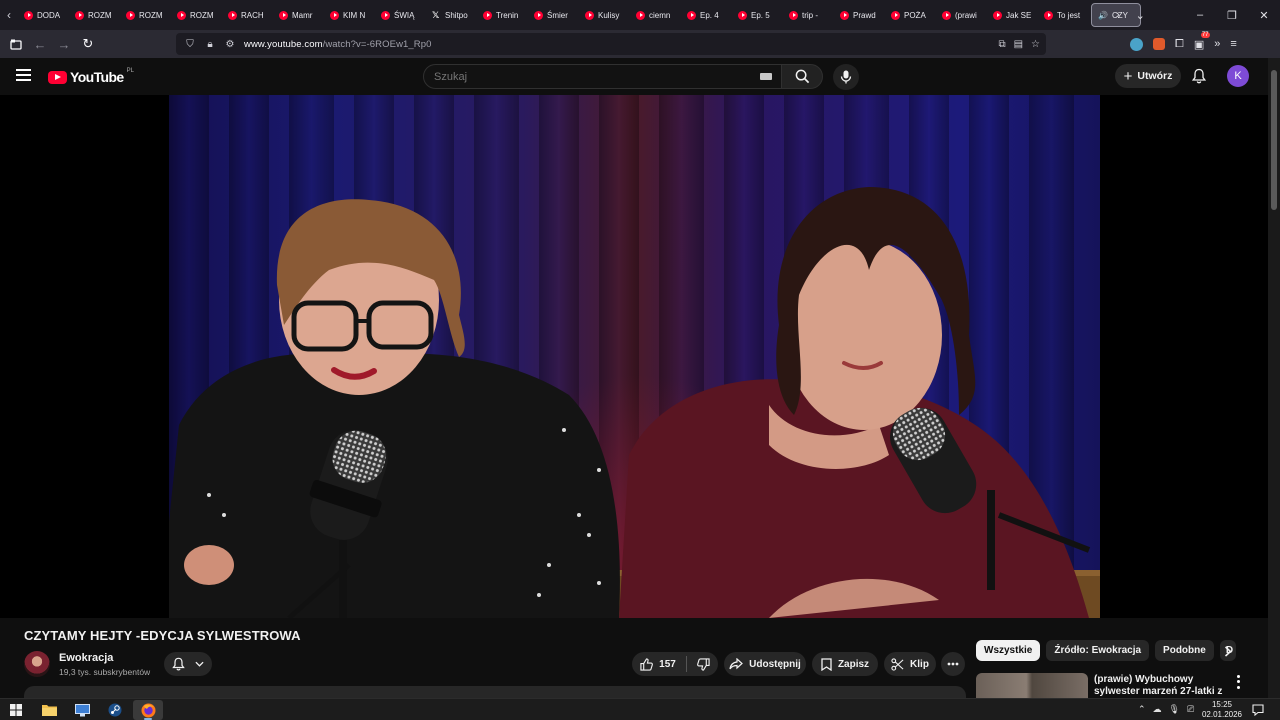  Describe the element at coordinates (1238, 76) in the screenshot. I see `account-avatar: K` at that location.